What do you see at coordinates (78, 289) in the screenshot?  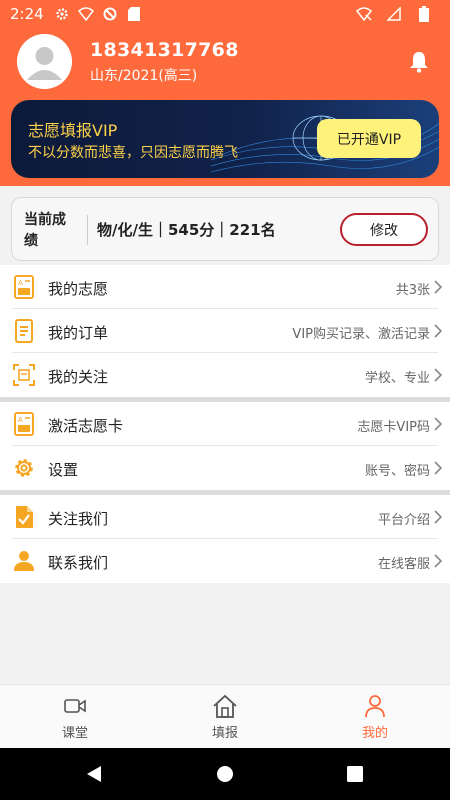 I see `menu-label: 我的志愿` at bounding box center [78, 289].